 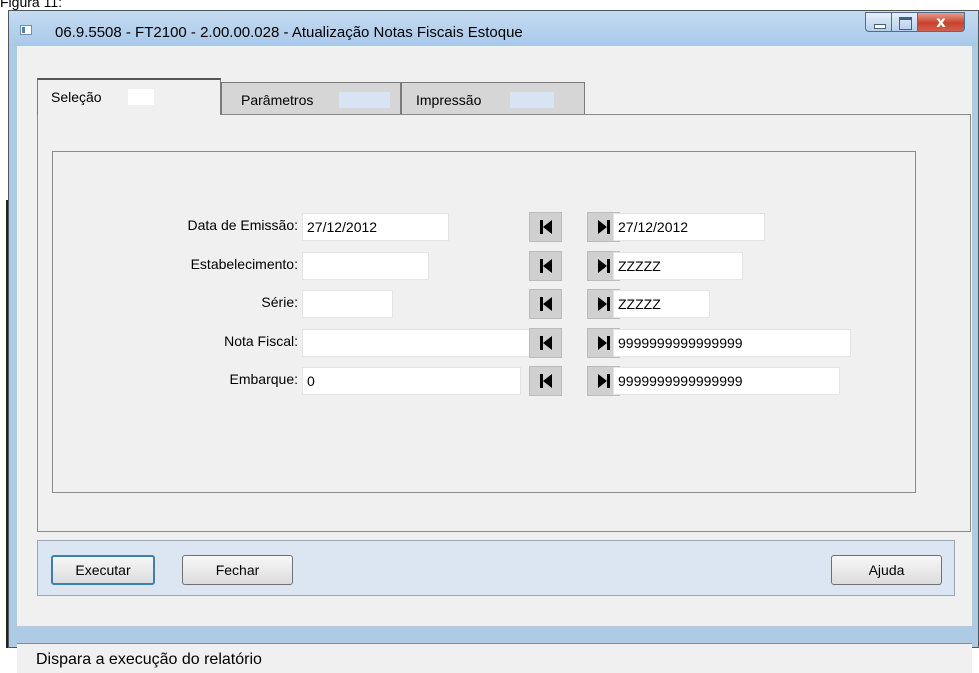 What do you see at coordinates (261, 341) in the screenshot?
I see `label-nota-fiscal: Nota Fiscal:` at bounding box center [261, 341].